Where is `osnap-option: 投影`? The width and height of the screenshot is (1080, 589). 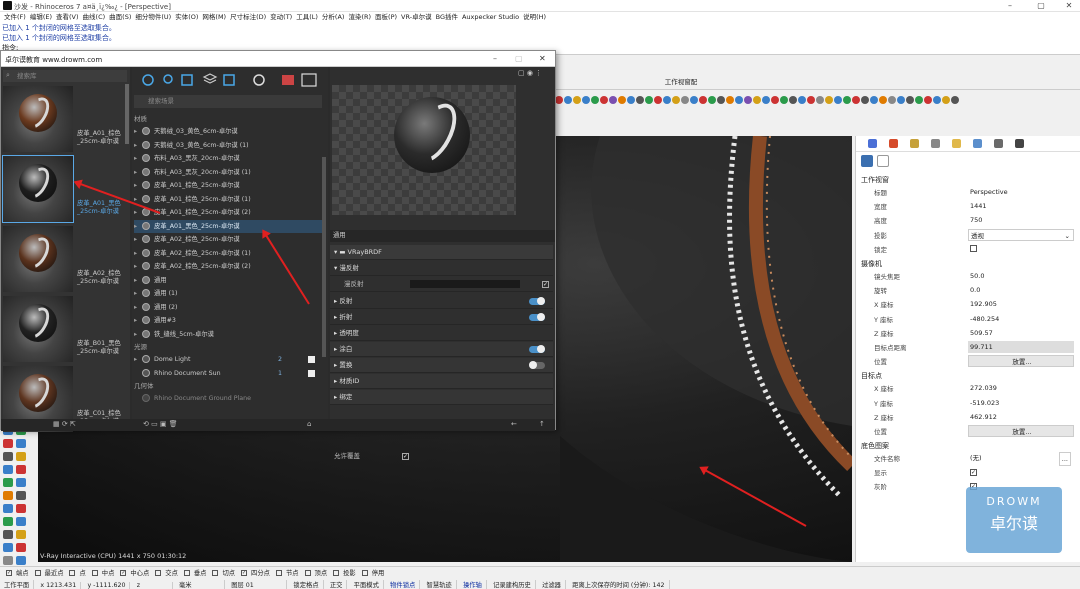
osnap-option: 投影 is located at coordinates (343, 572).